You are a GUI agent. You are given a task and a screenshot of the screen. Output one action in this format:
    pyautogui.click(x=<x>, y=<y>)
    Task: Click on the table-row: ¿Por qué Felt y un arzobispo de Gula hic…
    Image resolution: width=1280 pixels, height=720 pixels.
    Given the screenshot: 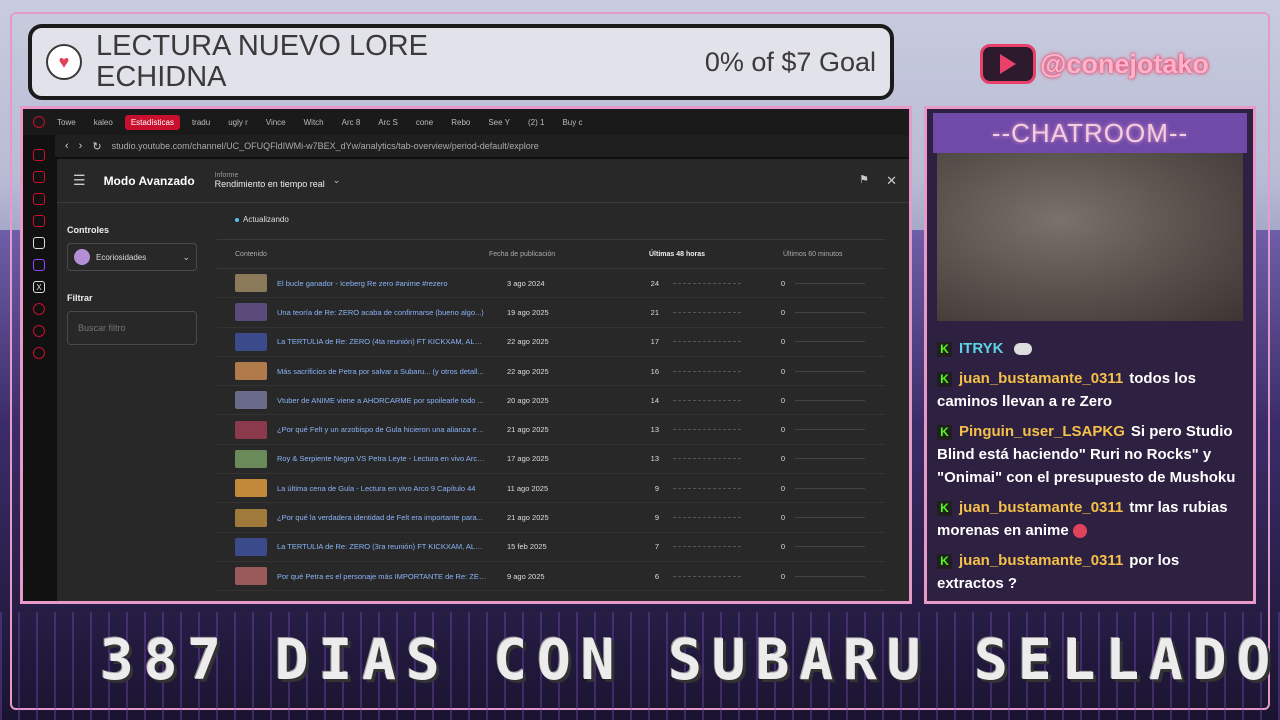 What is the action you would take?
    pyautogui.click(x=551, y=430)
    